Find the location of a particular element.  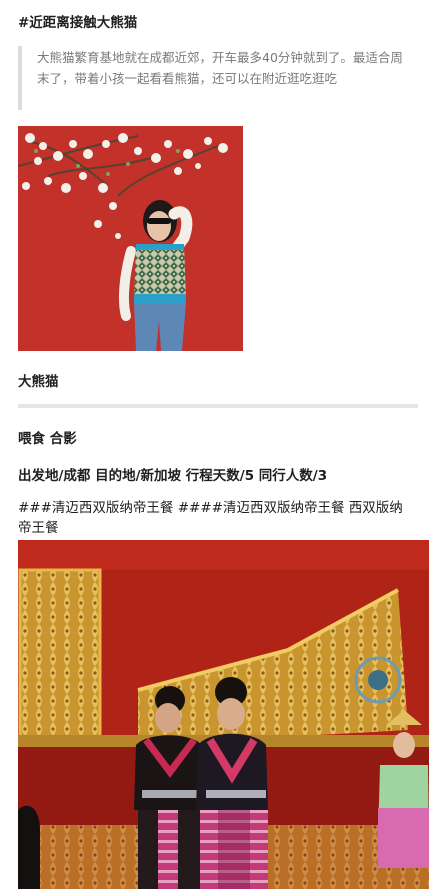

section-title: 大熊猫 is located at coordinates (38, 382).